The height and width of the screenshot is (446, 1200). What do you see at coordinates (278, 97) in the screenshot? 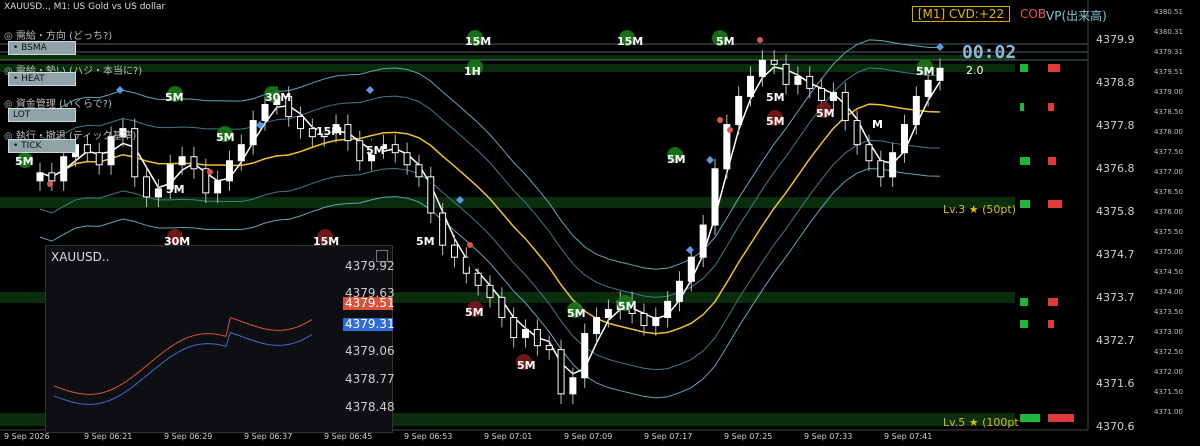
I see `tf-tag: 30M` at bounding box center [278, 97].